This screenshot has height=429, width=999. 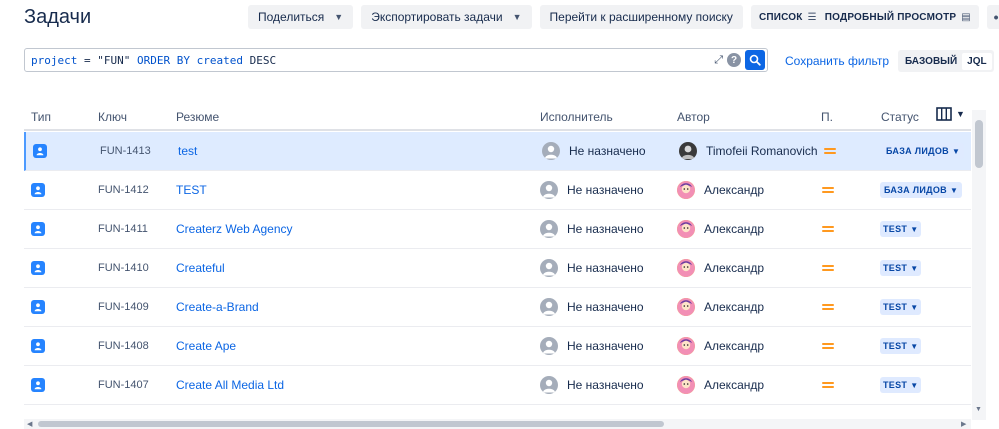 What do you see at coordinates (123, 229) in the screenshot?
I see `issue-key: FUN-1411` at bounding box center [123, 229].